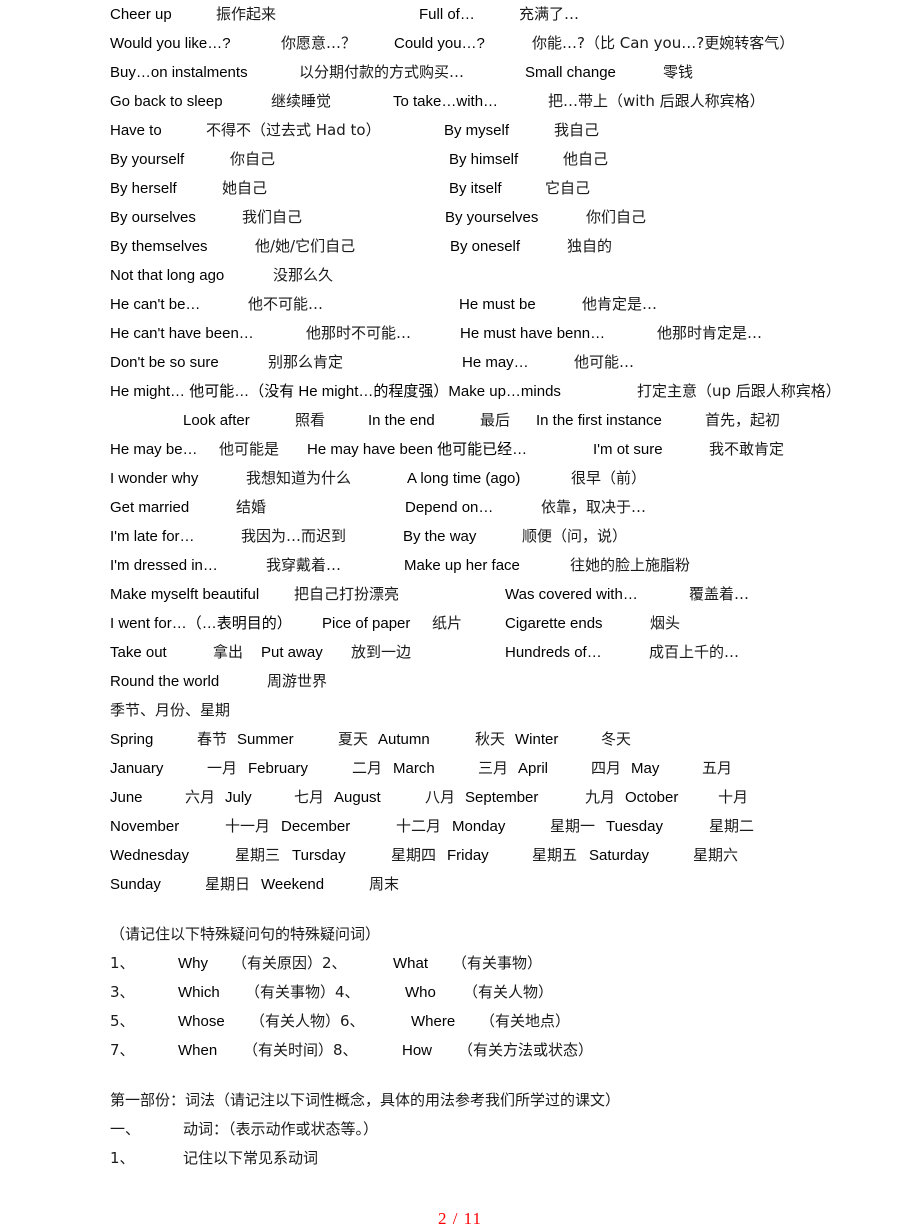 The image size is (920, 1232). What do you see at coordinates (145, 826) in the screenshot?
I see `english-phrase: November` at bounding box center [145, 826].